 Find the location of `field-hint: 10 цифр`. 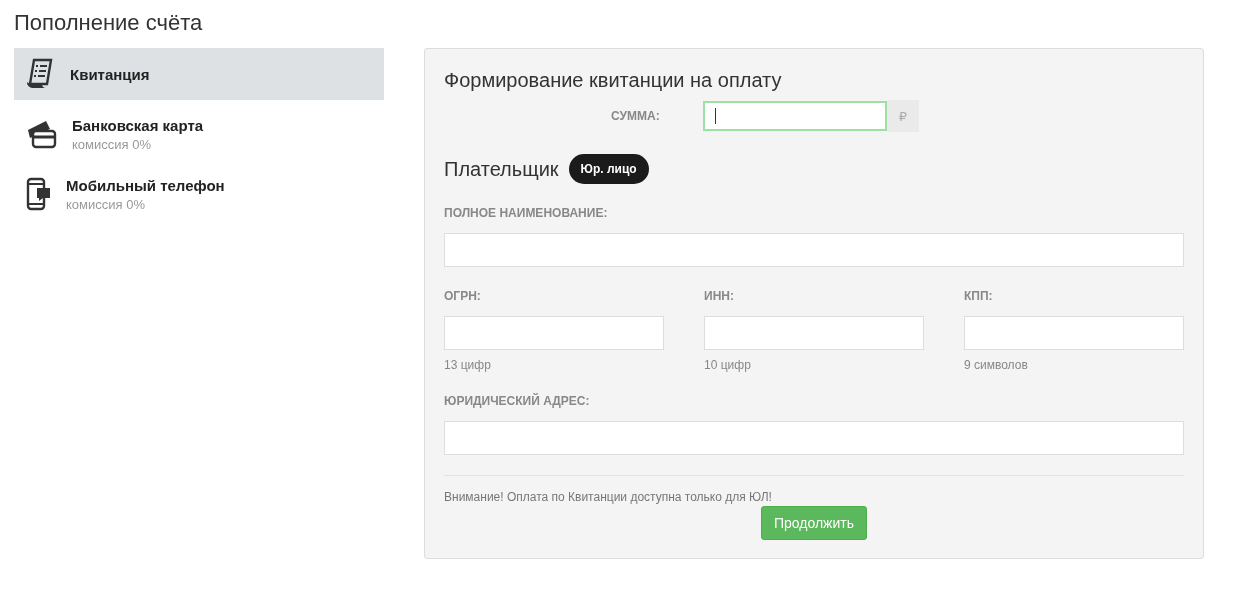

field-hint: 10 цифр is located at coordinates (728, 365).